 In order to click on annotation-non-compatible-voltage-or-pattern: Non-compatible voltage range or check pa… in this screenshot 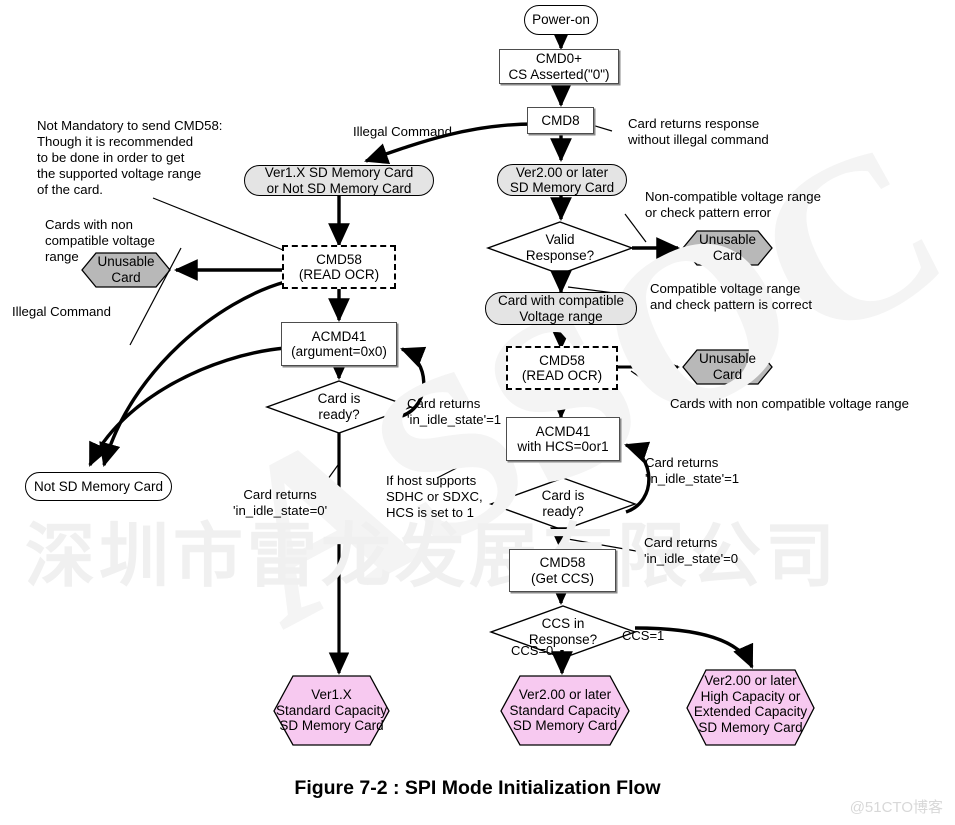, I will do `click(733, 204)`.